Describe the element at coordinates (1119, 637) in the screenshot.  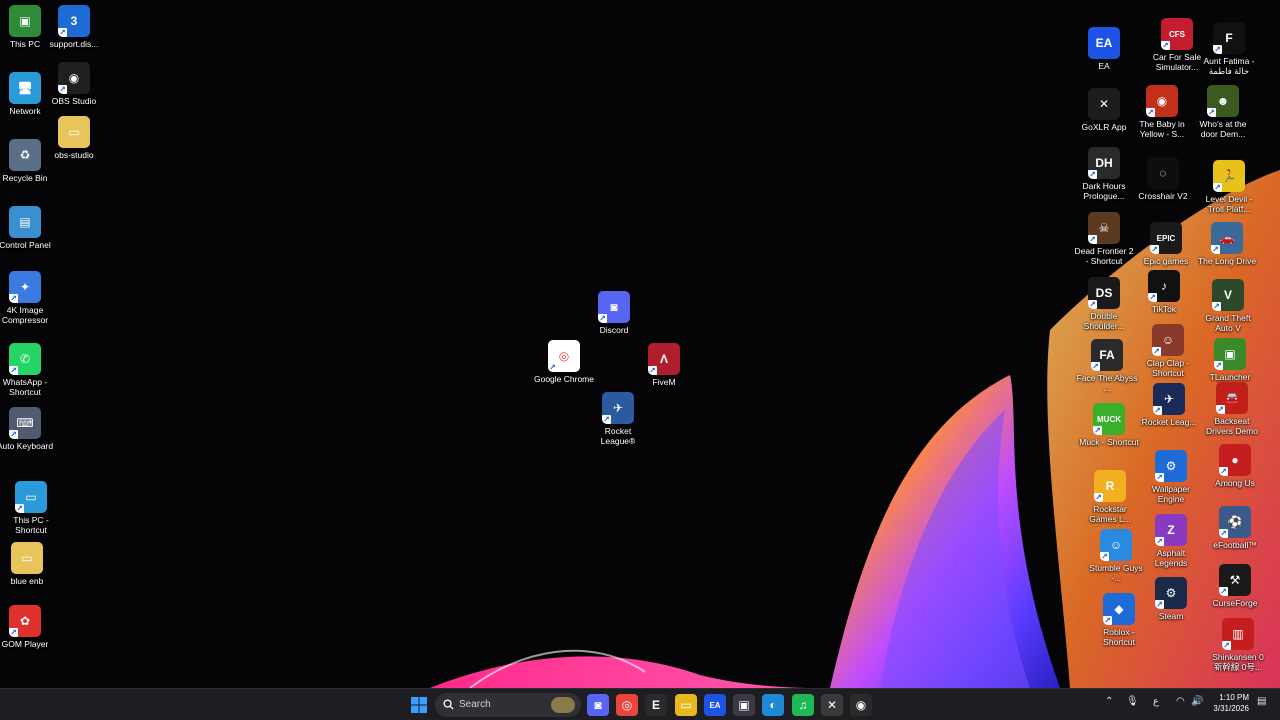
I see `desktop-icon-label: Roblox - Shortcut` at that location.